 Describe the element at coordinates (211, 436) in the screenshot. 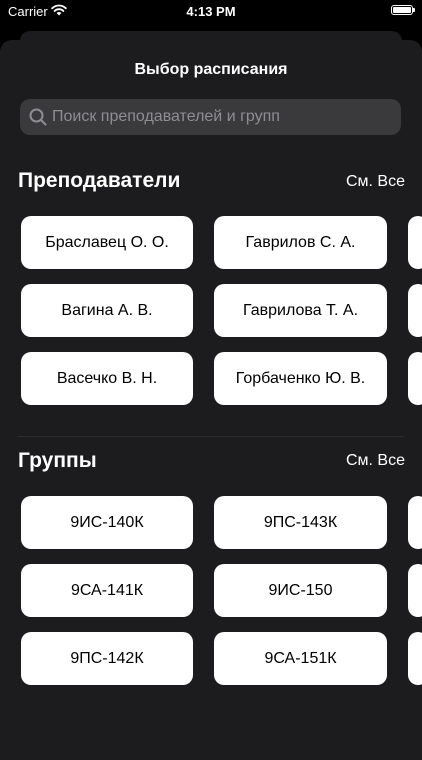

I see `section-divider` at that location.